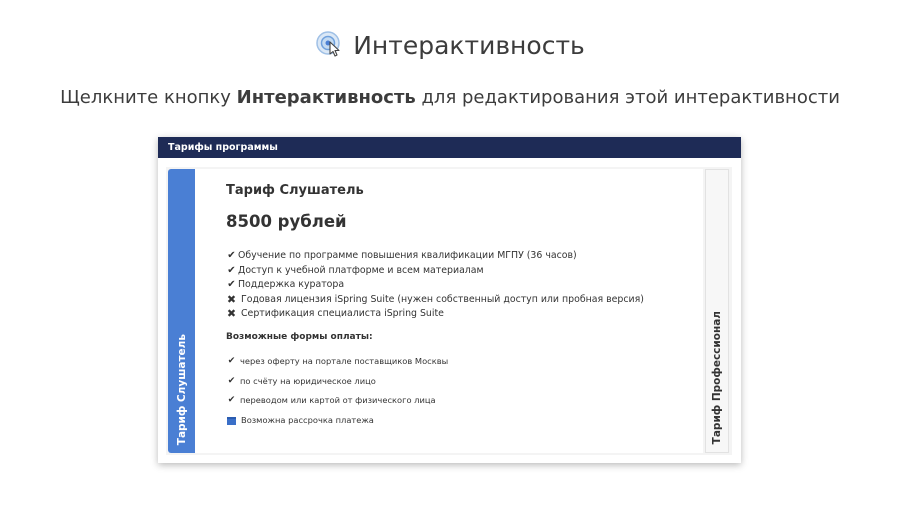 The image size is (900, 506). Describe the element at coordinates (307, 419) in the screenshot. I see `payment-text: Возможна рассрочка платежа` at that location.